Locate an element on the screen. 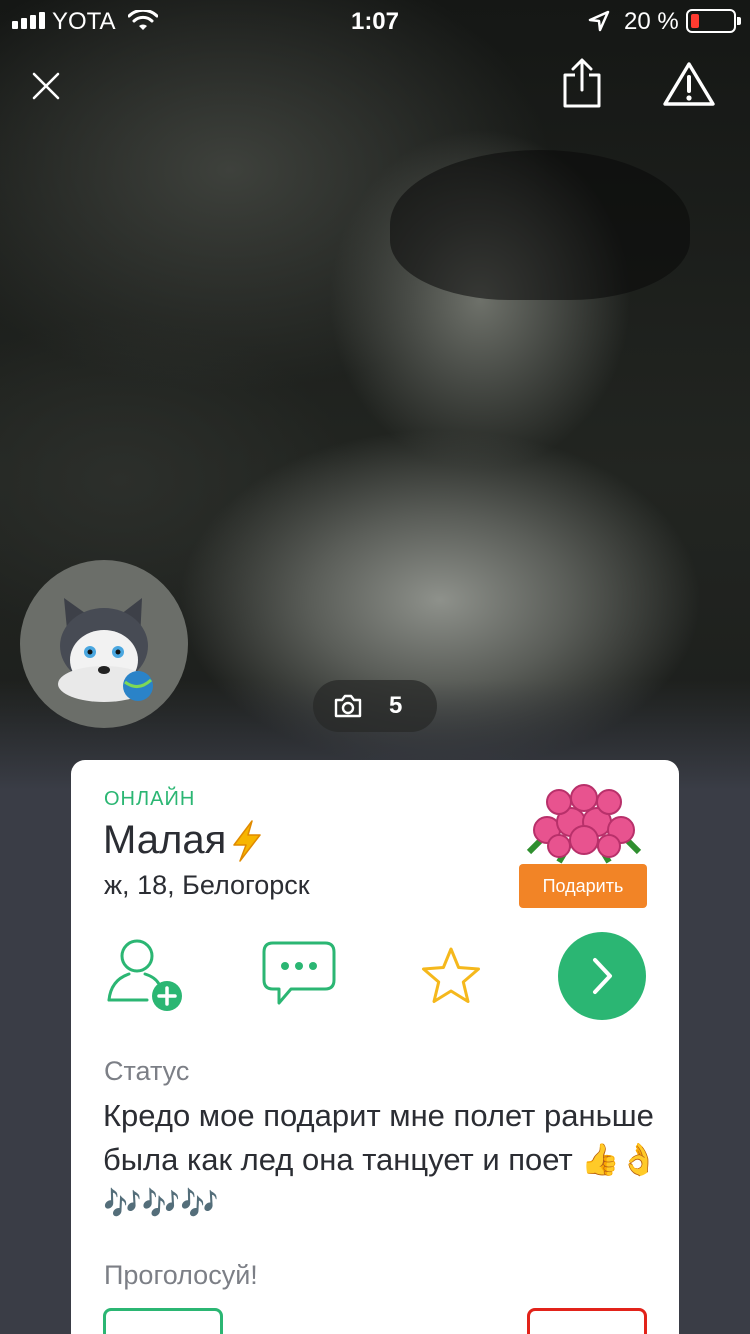 Image resolution: width=750 pixels, height=1334 pixels. warning-icon is located at coordinates (689, 84).